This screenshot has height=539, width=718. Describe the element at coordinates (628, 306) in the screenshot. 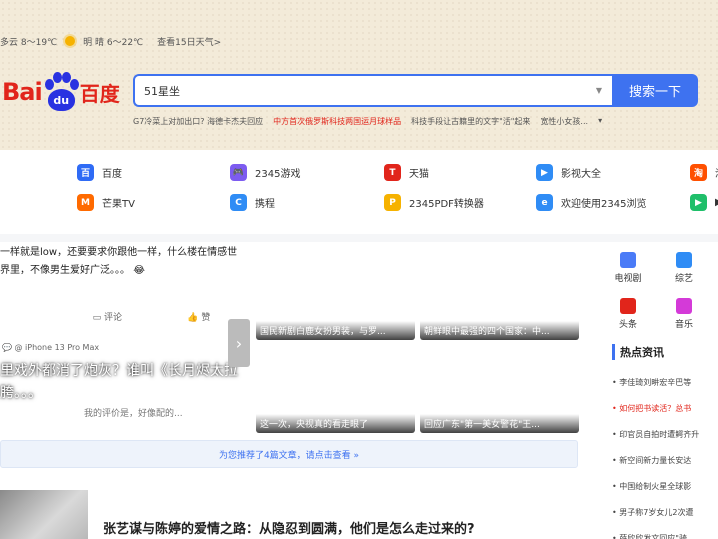

I see `headline-icon` at that location.